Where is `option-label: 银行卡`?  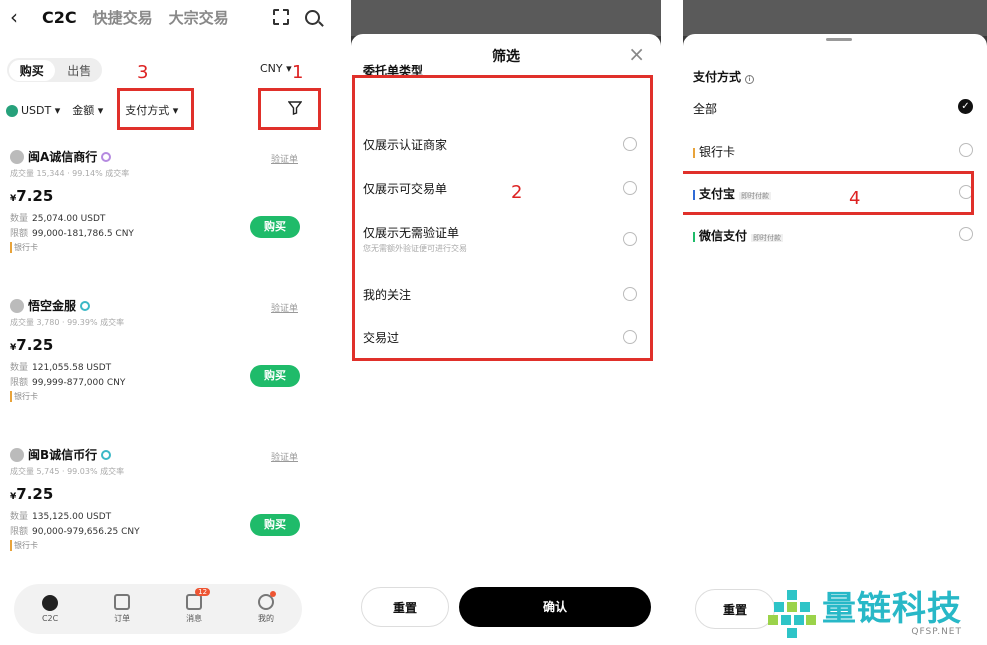
option-label: 银行卡 is located at coordinates (717, 152).